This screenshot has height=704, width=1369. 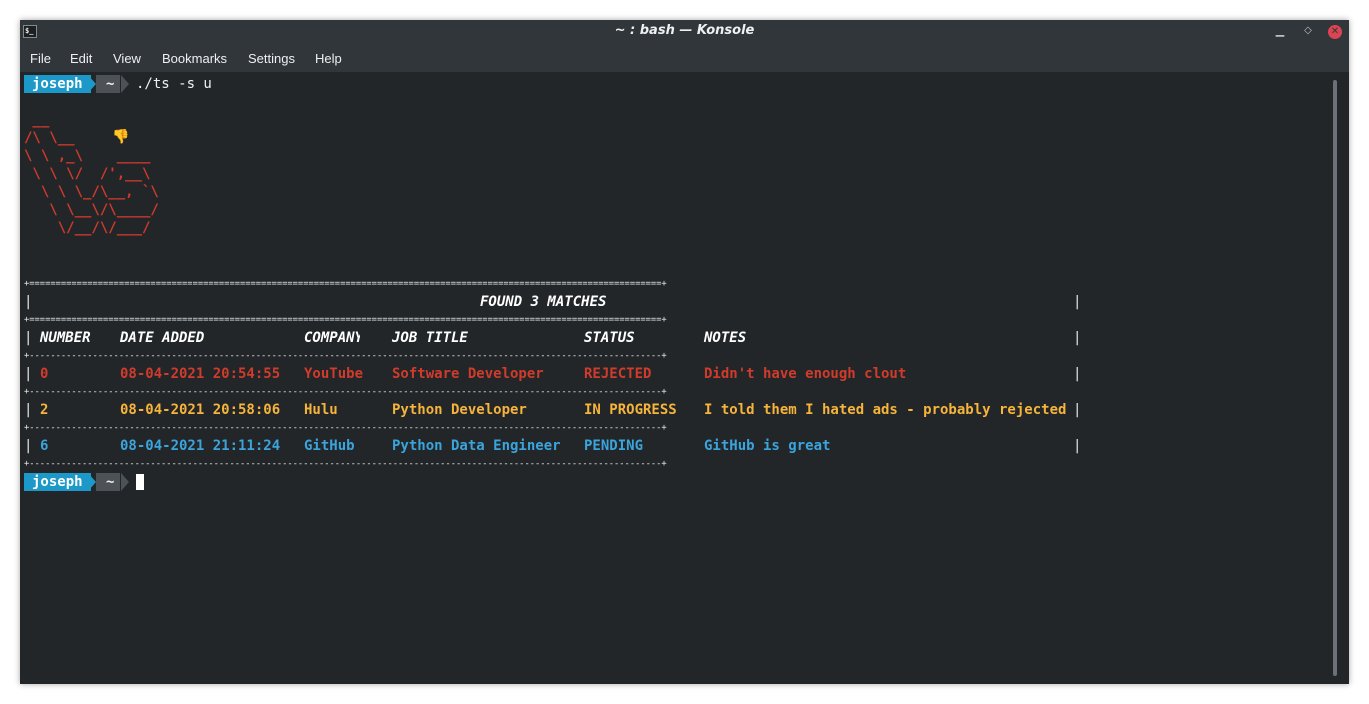 I want to click on ascii-art-line: \ \ \/ /',__\, so click(x=87, y=174).